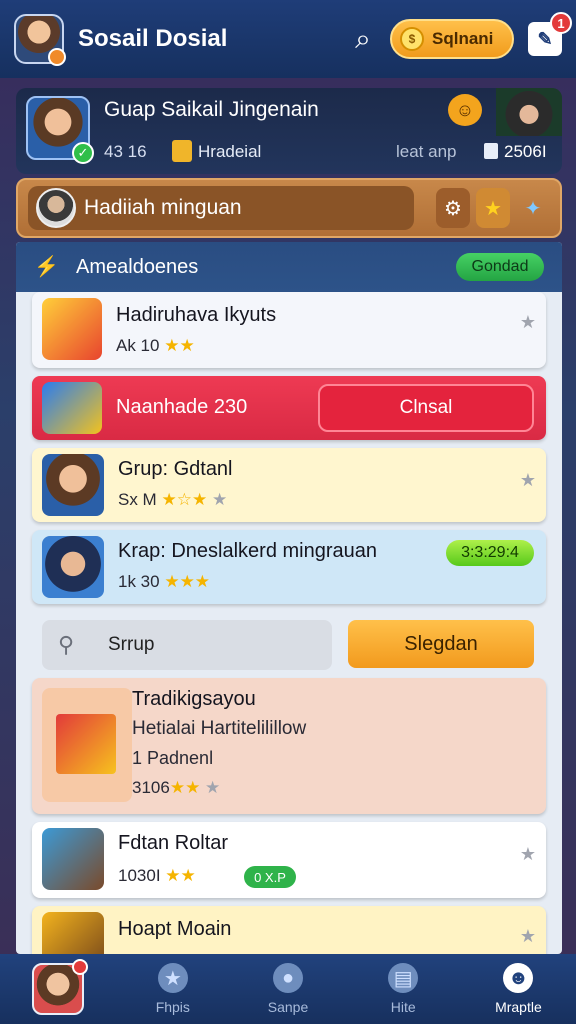 The height and width of the screenshot is (1024, 576). I want to click on section-header: ⚡ Amealdoenes Gondad, so click(289, 267).